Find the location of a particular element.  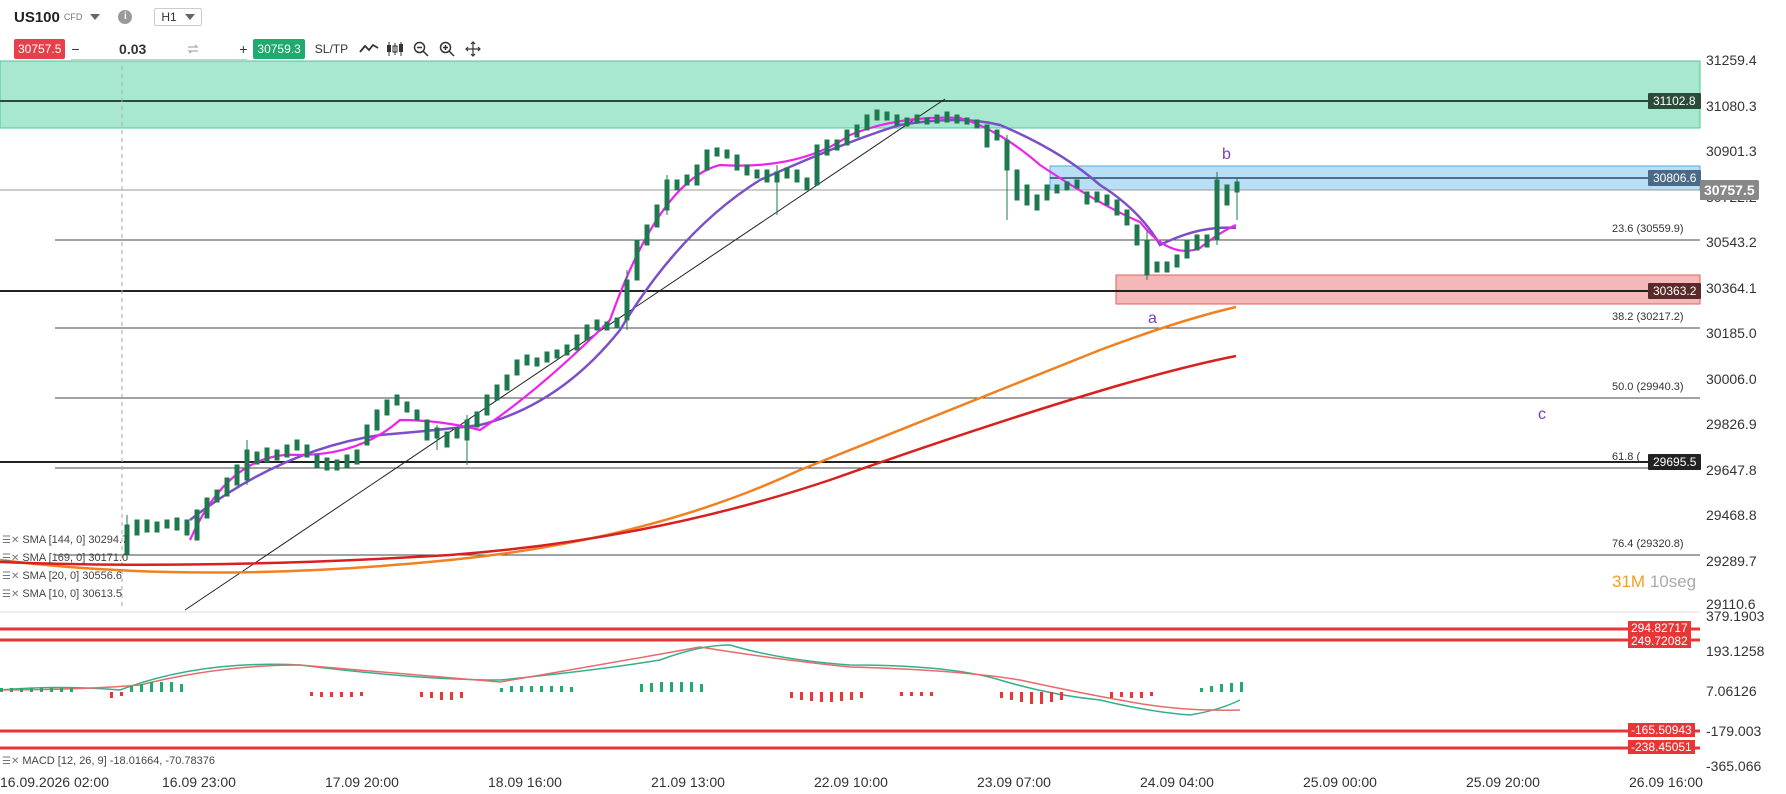

macd-tag: 249.72082 is located at coordinates (1659, 641).